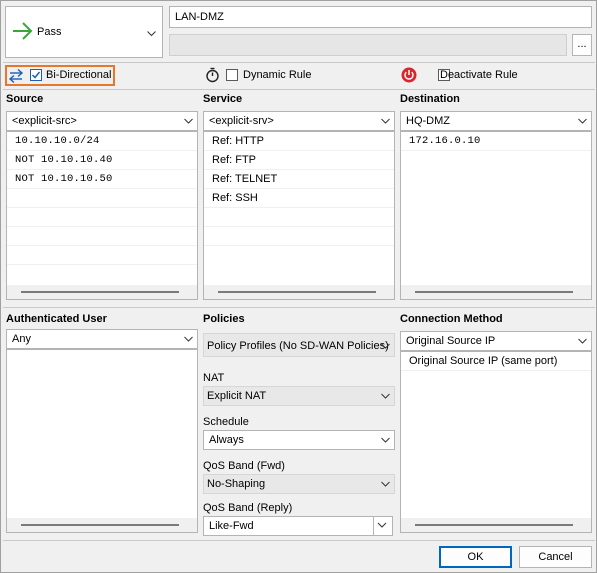 The width and height of the screenshot is (597, 573). I want to click on qos-reply-select: Like-Fwd, so click(298, 526).